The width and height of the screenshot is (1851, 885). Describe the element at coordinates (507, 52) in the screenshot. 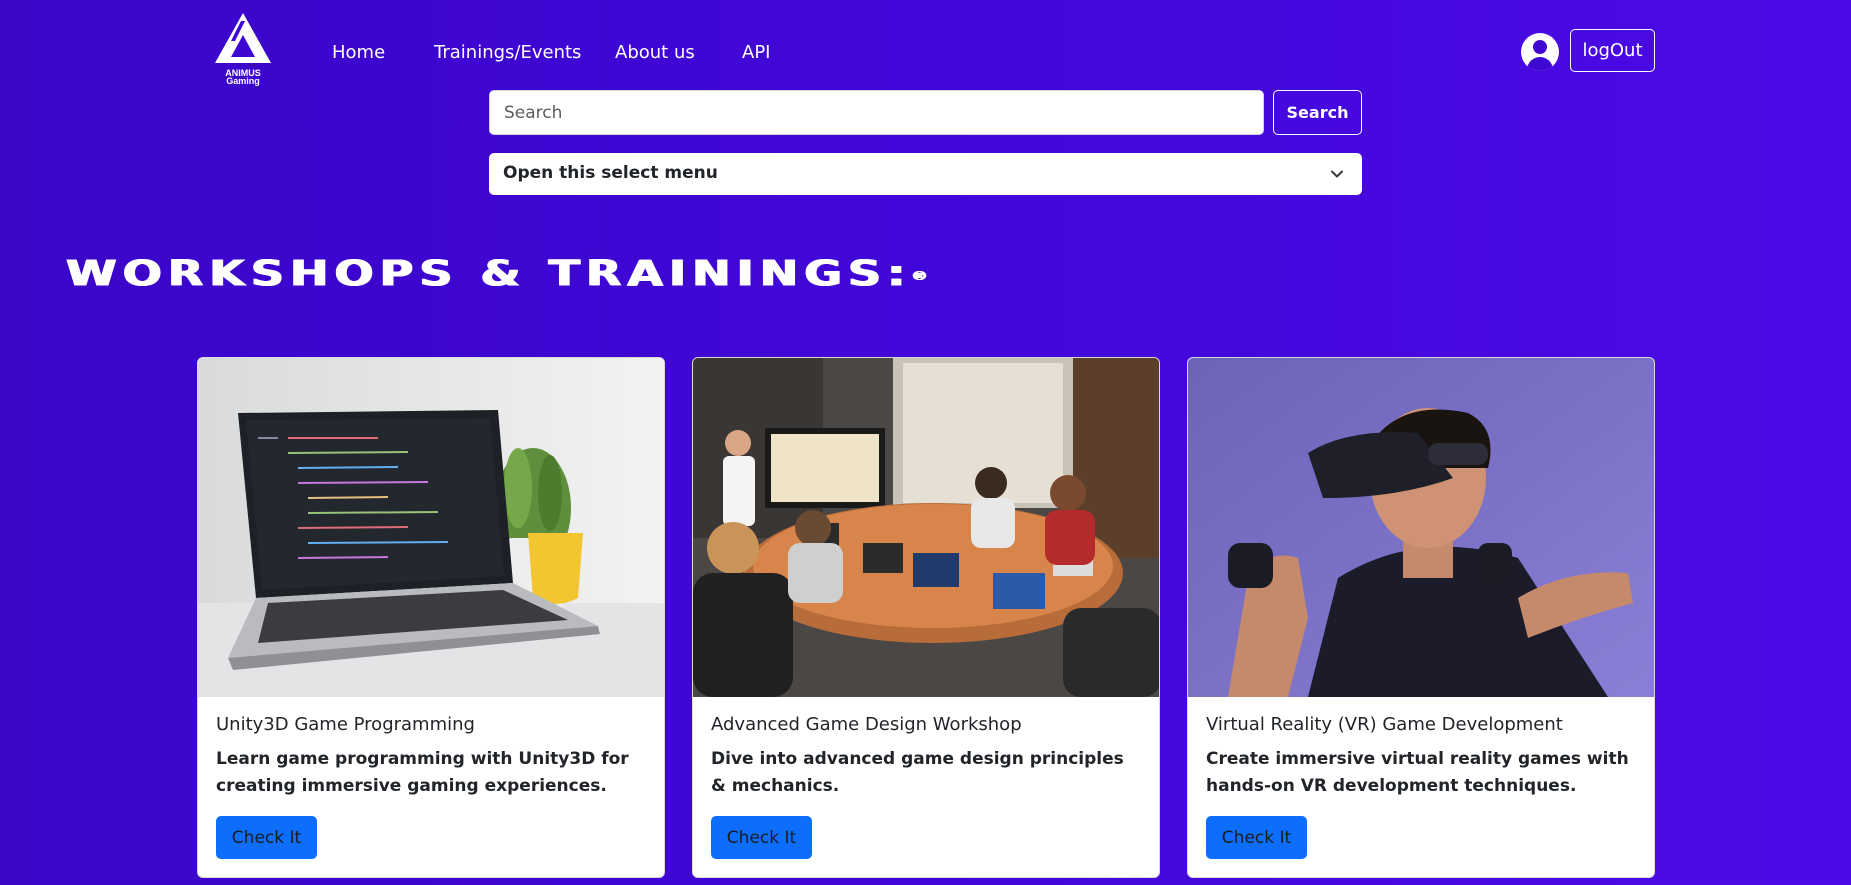

I see `nav-link-trainings-events: Trainings/Events` at that location.